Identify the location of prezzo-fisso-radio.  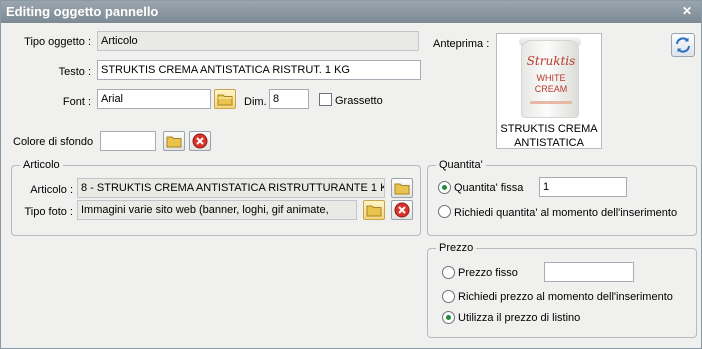
(448, 272).